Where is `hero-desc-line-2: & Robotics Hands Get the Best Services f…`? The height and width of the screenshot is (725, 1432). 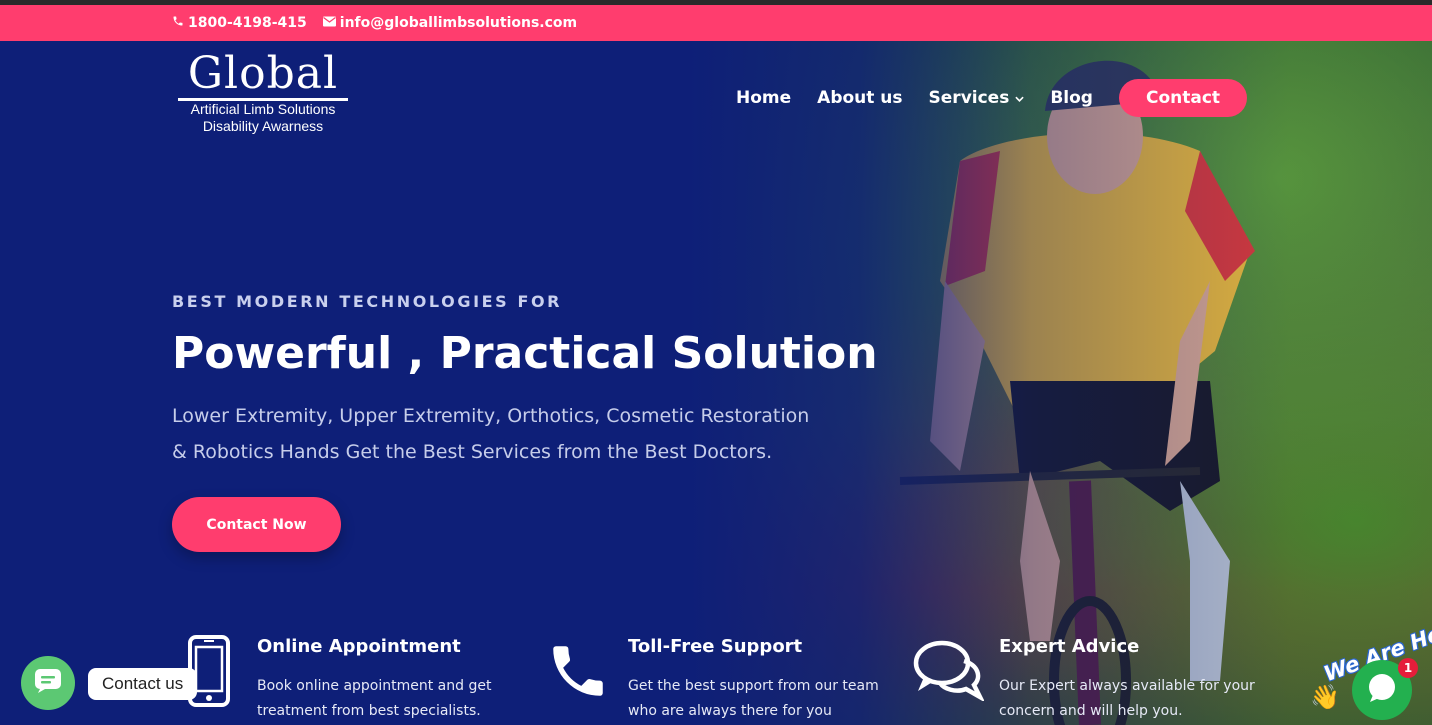 hero-desc-line-2: & Robotics Hands Get the Best Services f… is located at coordinates (472, 452).